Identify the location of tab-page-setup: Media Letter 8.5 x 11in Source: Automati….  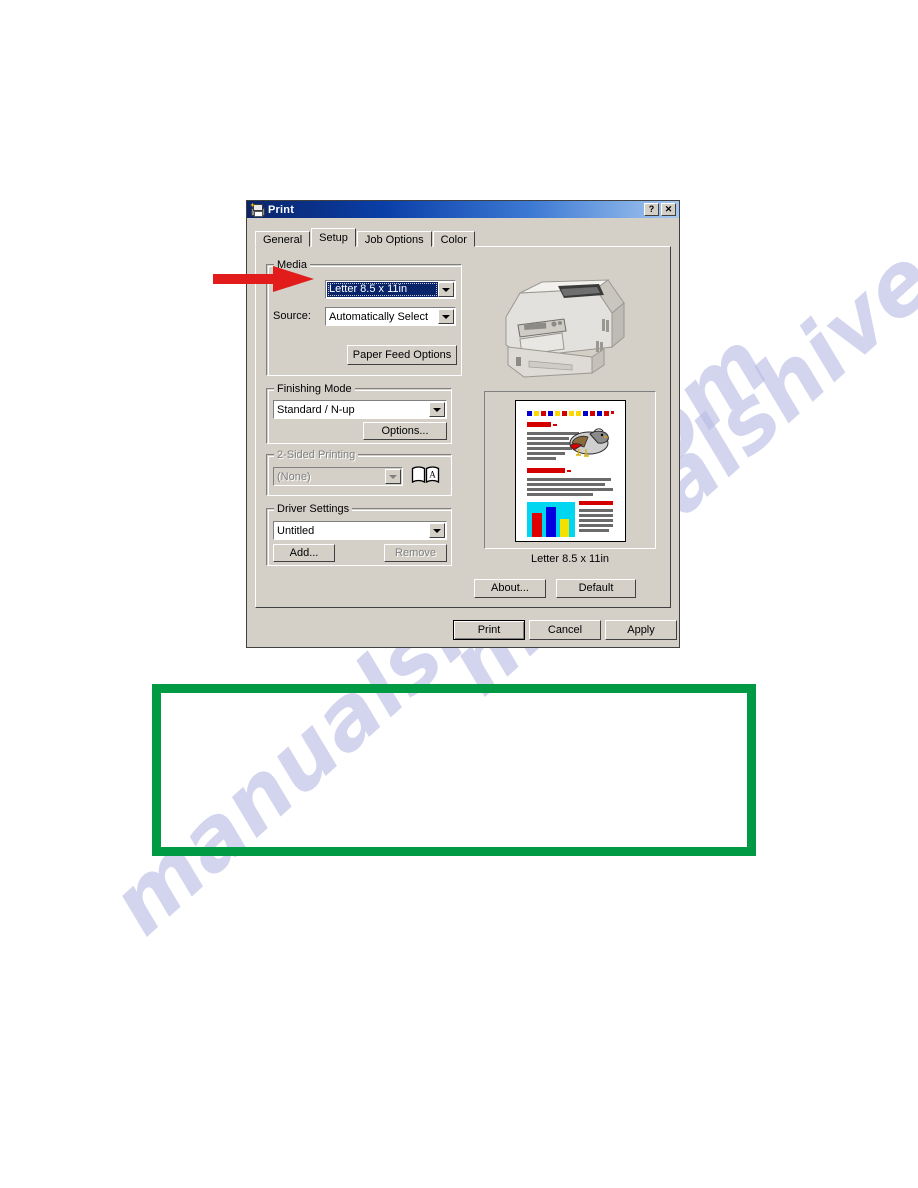
(463, 427).